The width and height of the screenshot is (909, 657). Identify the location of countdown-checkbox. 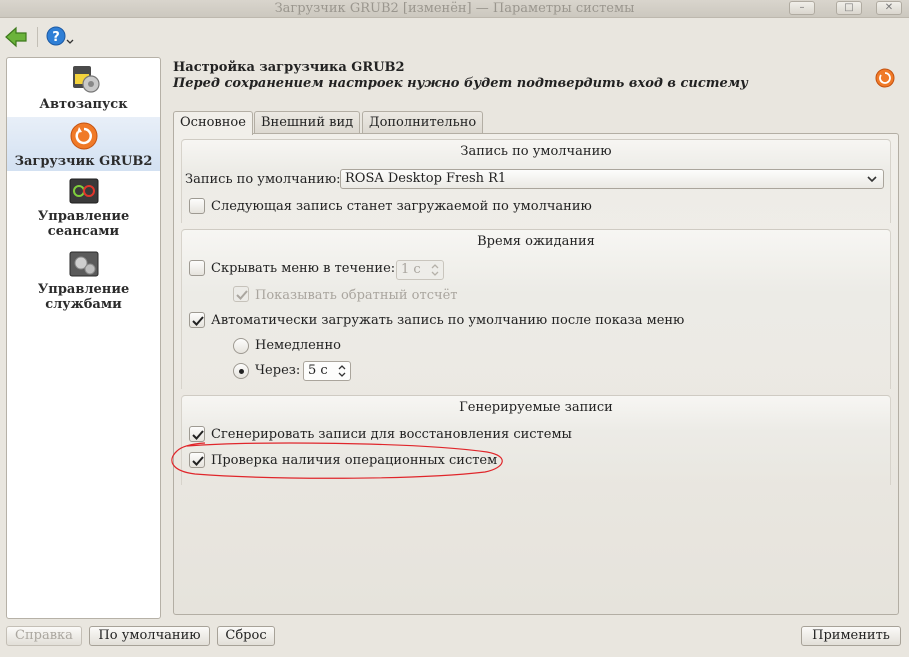
(241, 294).